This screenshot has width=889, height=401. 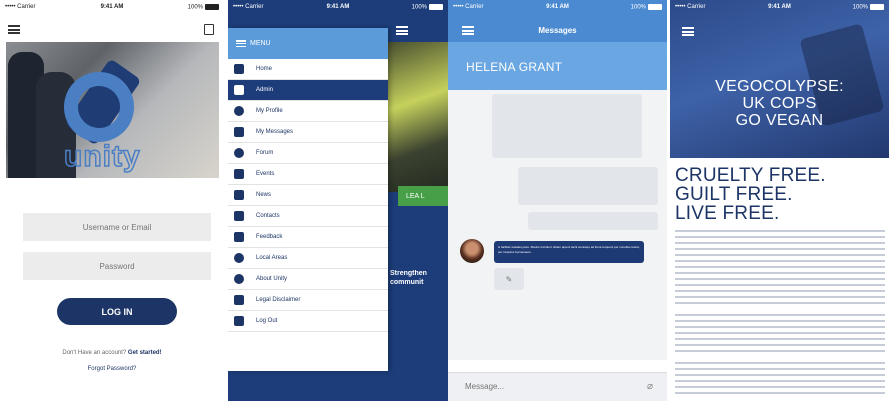 What do you see at coordinates (308, 216) in the screenshot?
I see `menu-item-contacts: Contacts` at bounding box center [308, 216].